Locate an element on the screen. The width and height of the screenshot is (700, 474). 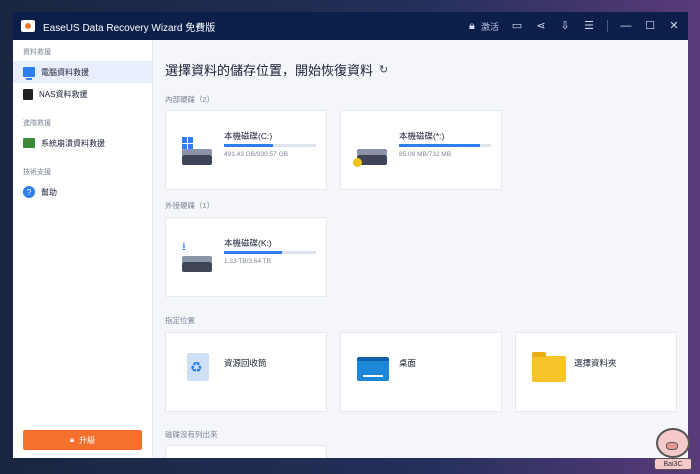
drive-size: 1.33 TB/3.64 TB is located at coordinates (248, 261).